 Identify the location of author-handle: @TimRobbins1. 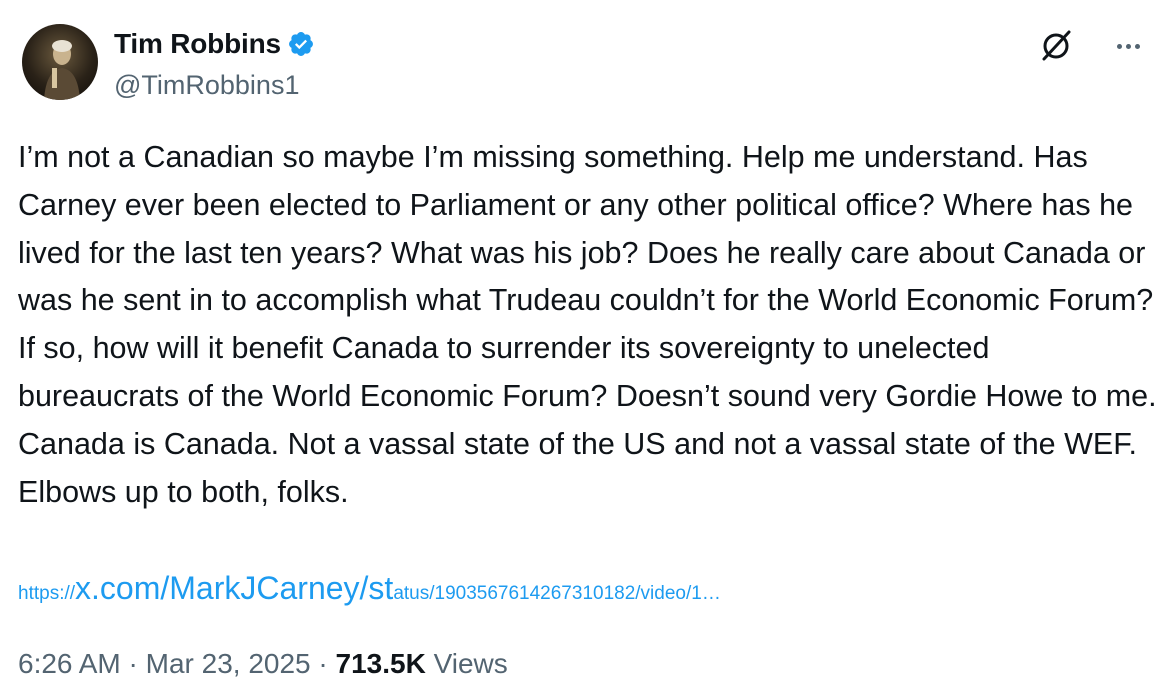
(206, 85).